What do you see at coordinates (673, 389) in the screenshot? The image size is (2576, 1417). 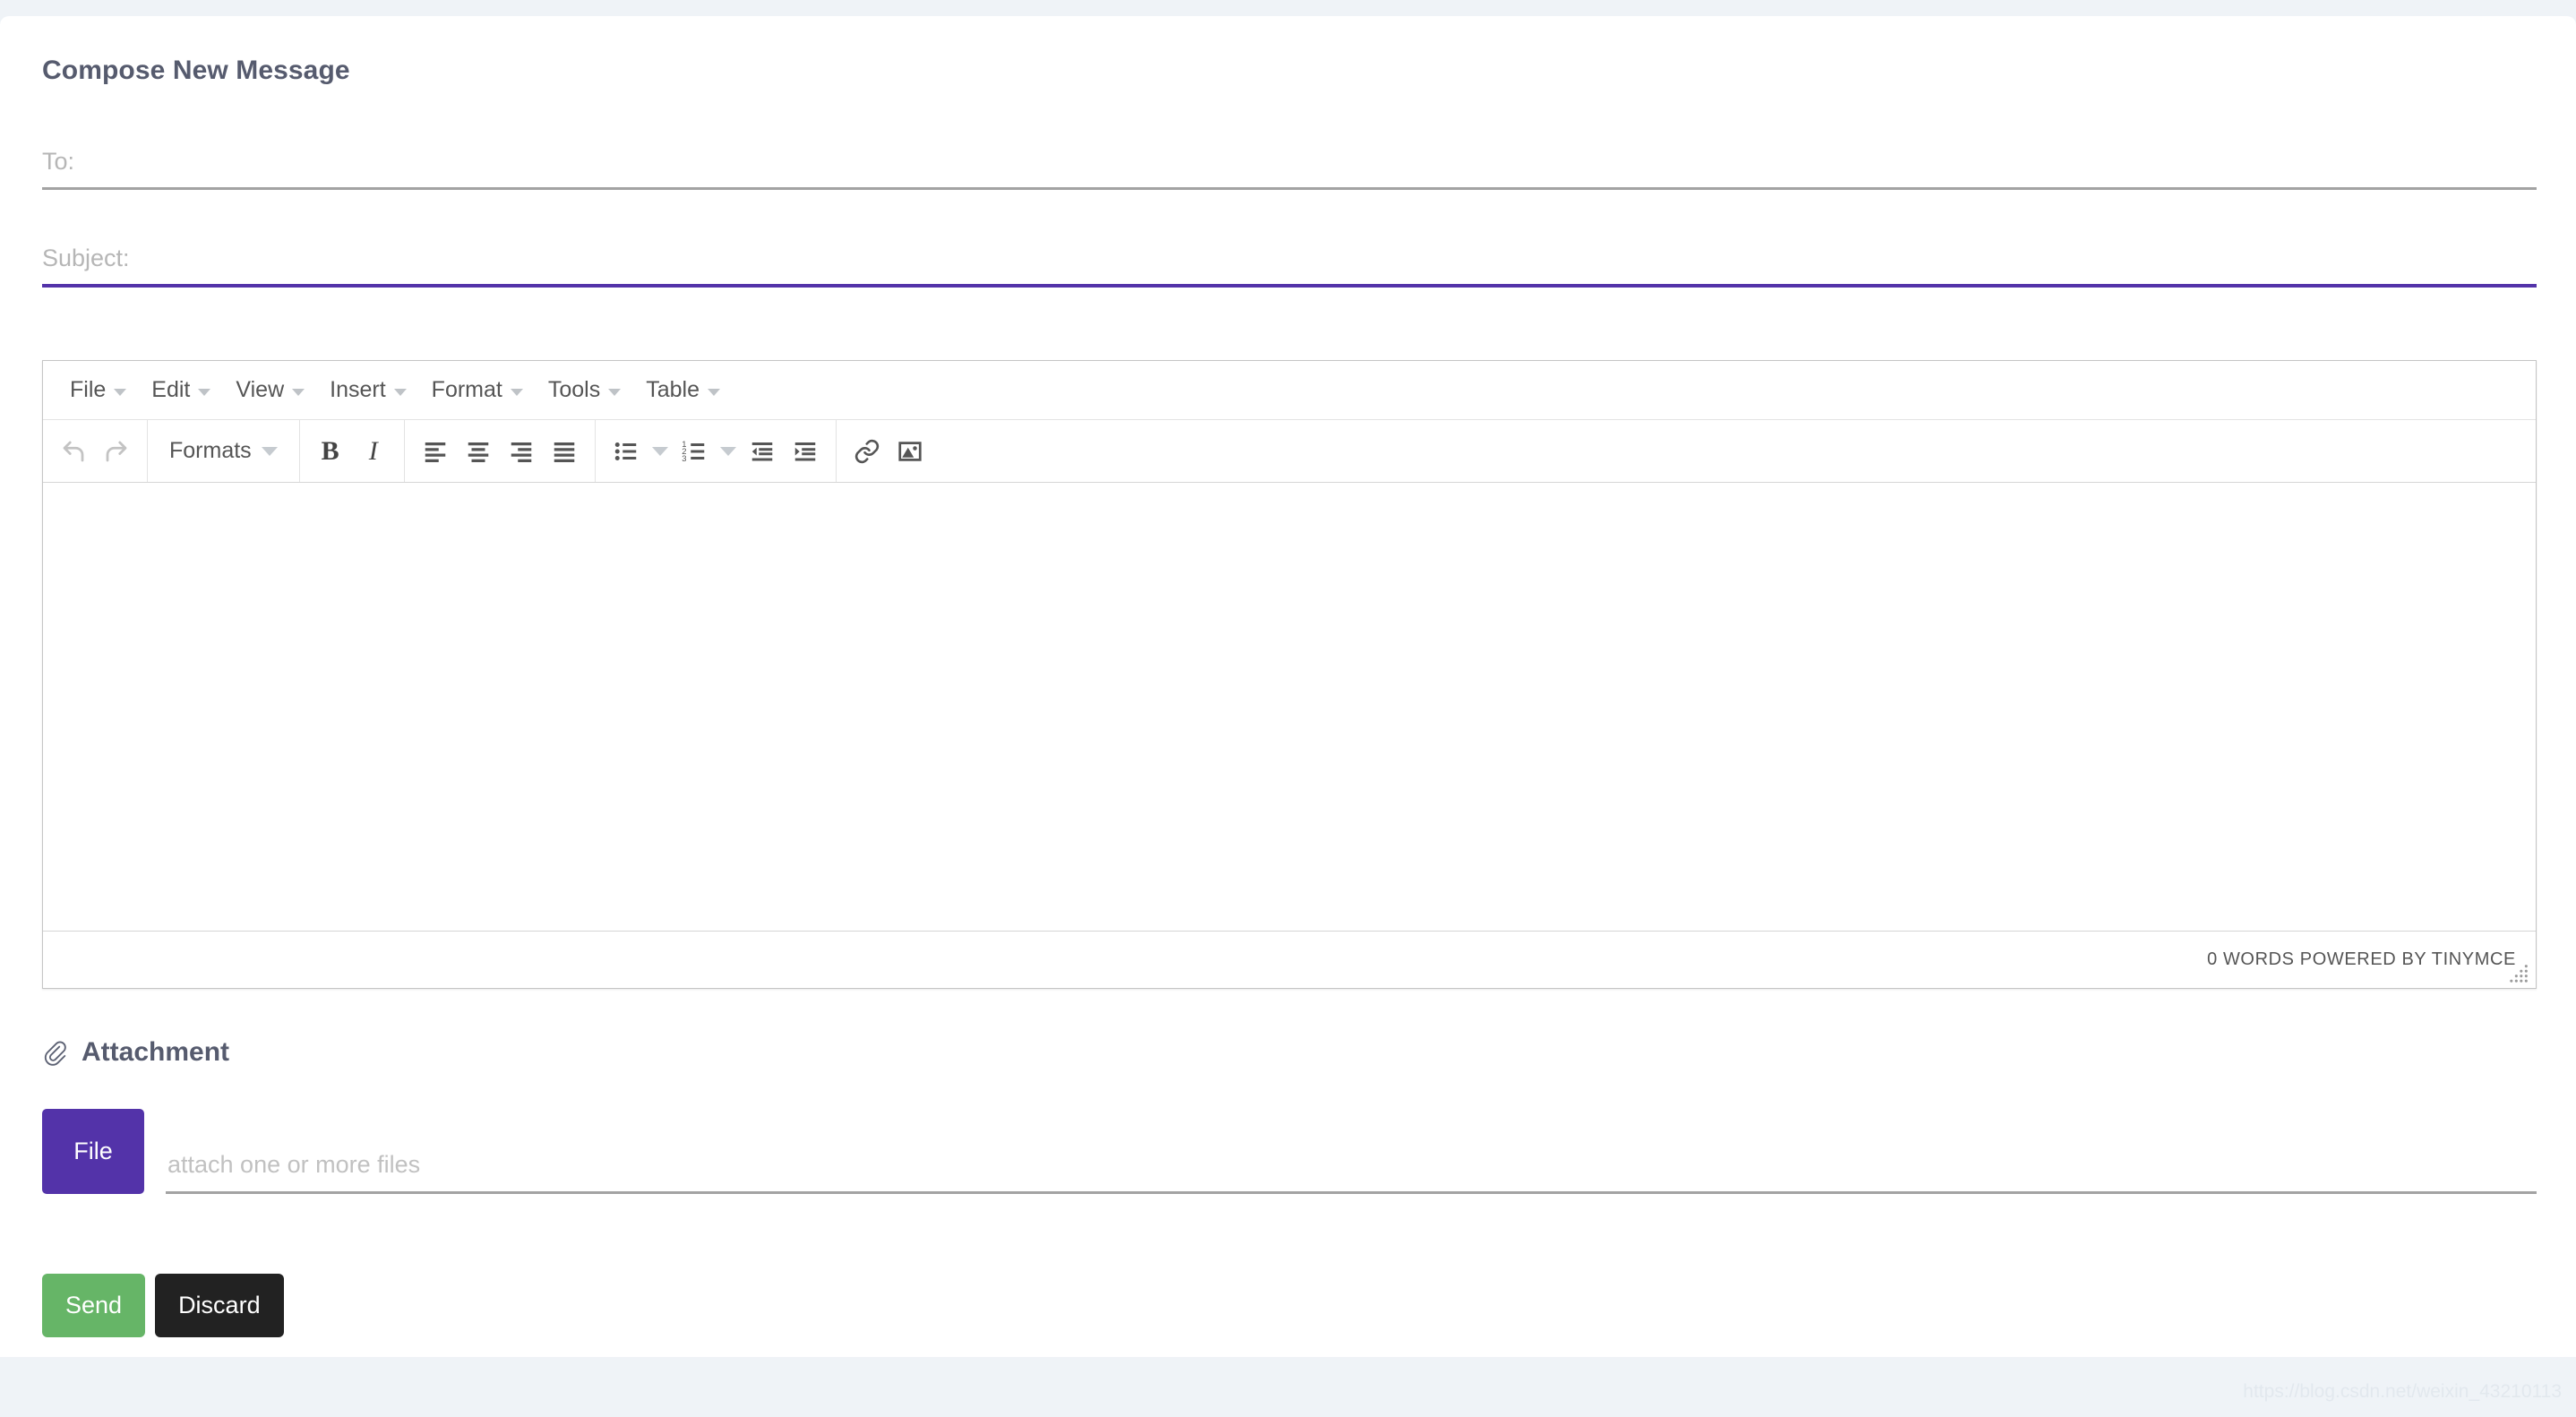 I see `menu-table-label: Table` at bounding box center [673, 389].